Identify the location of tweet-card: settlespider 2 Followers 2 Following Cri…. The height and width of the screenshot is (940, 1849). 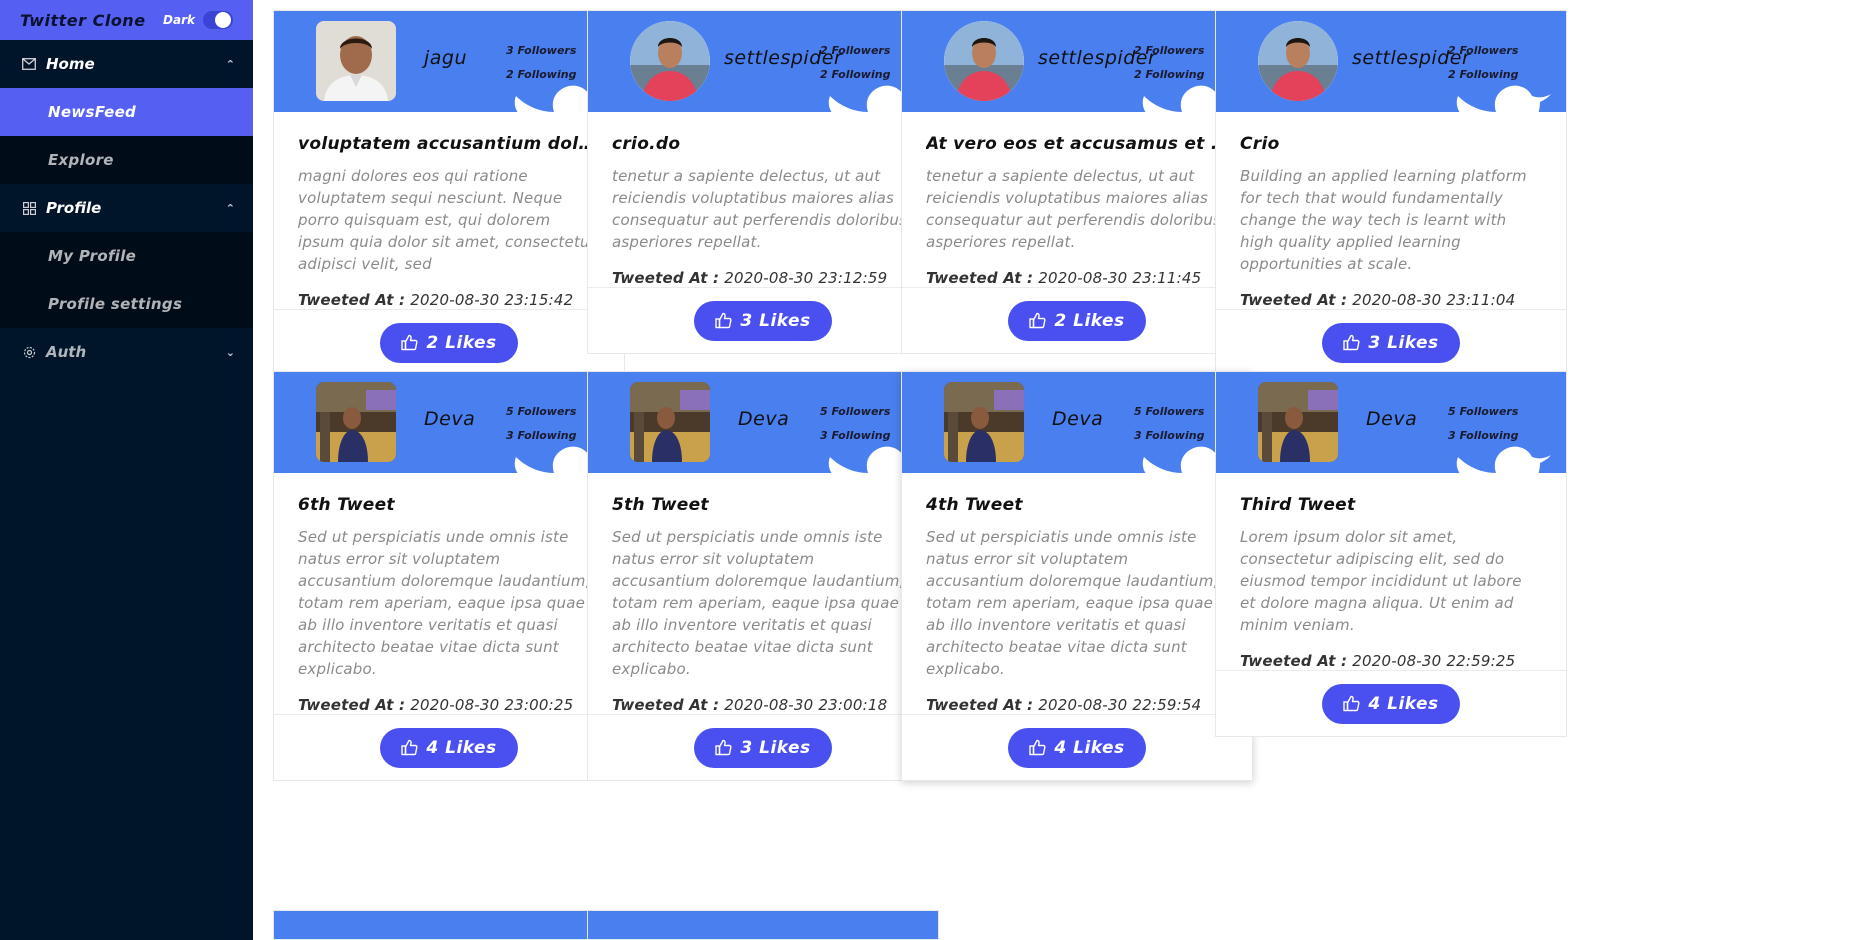
(1391, 193).